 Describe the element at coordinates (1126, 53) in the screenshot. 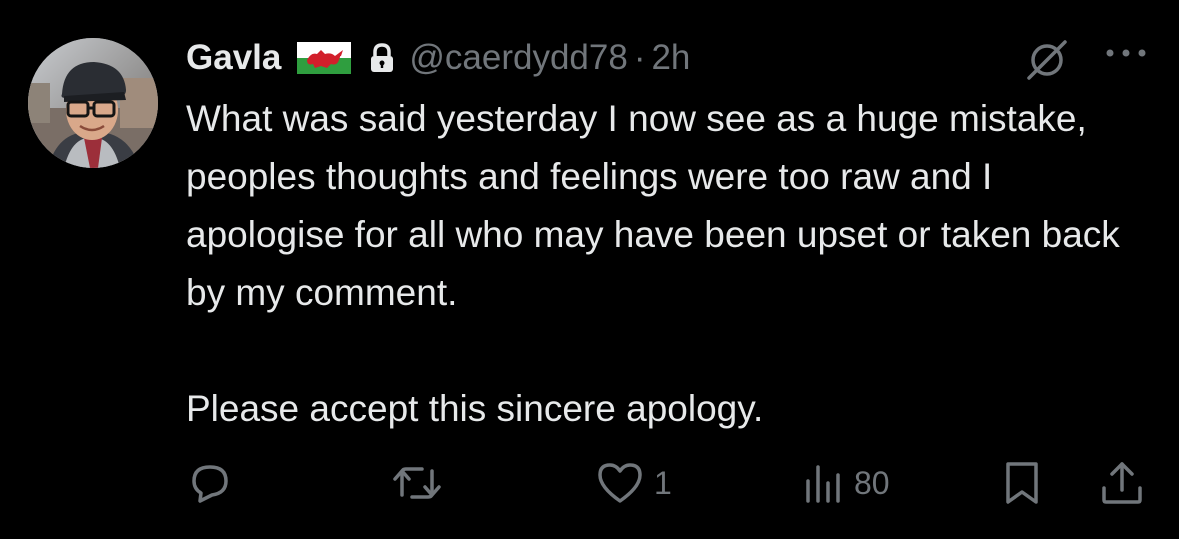

I see `more-options-icon` at that location.